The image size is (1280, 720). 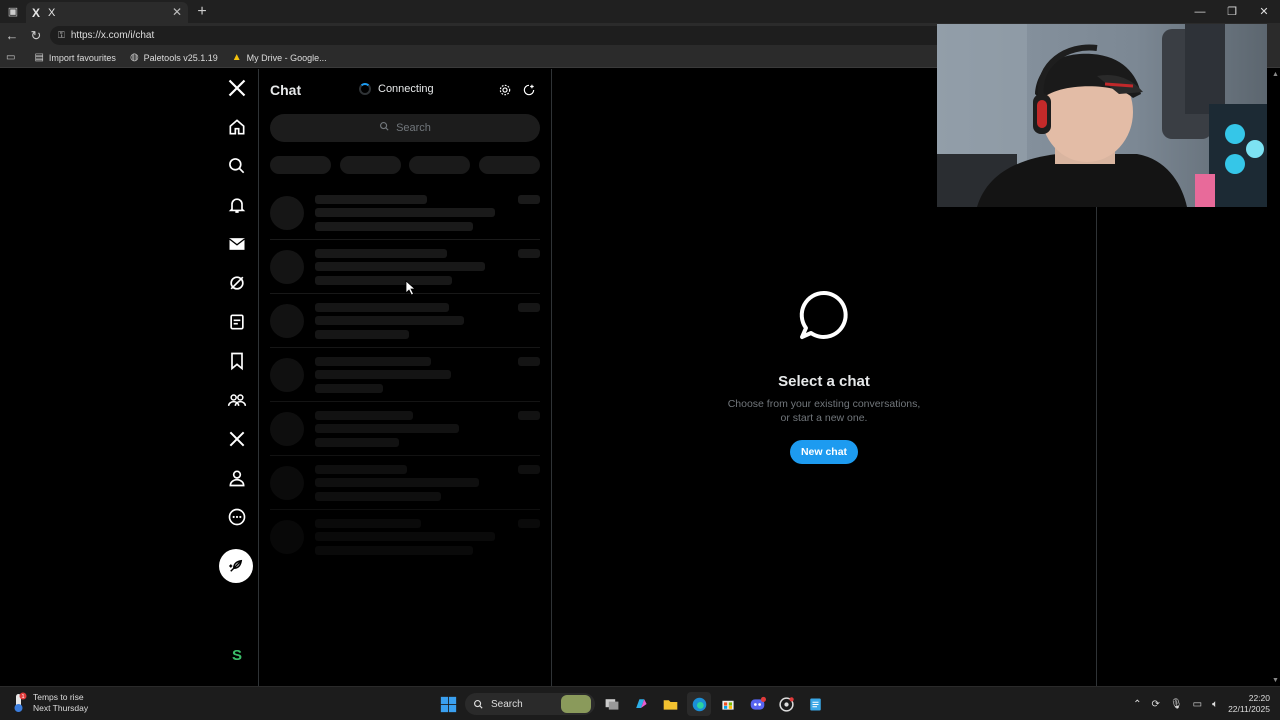 I want to click on tab-title: X, so click(x=52, y=12).